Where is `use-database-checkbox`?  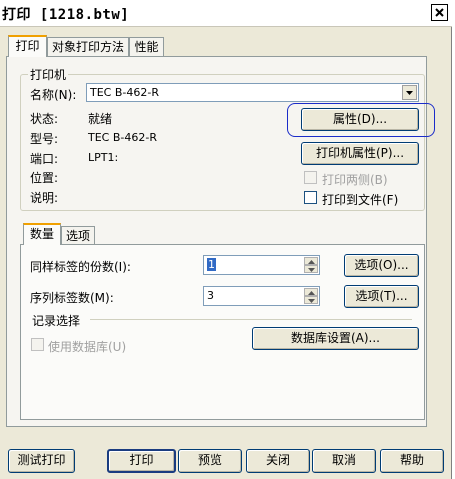
use-database-checkbox is located at coordinates (37, 344).